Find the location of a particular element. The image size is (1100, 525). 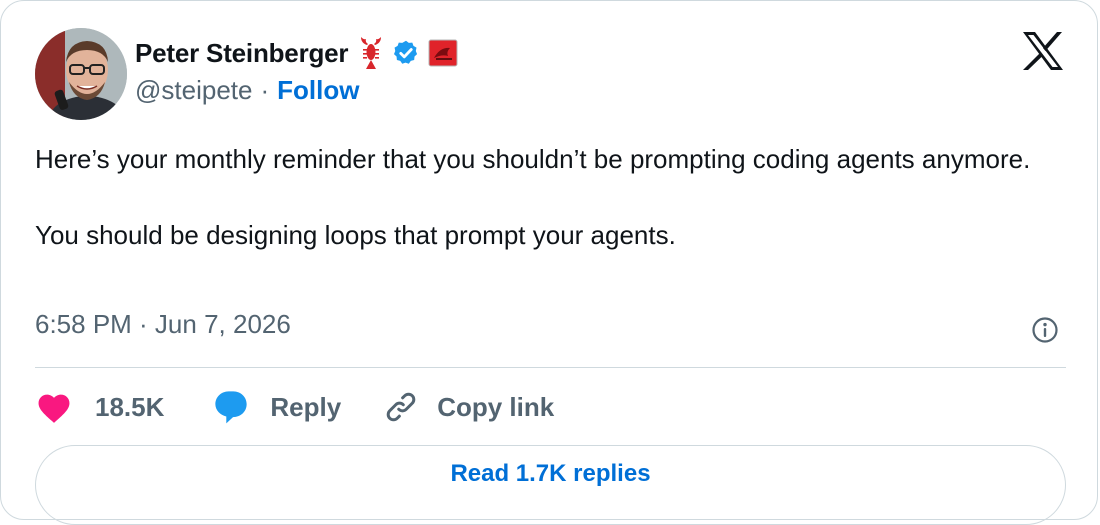

avatar-photo is located at coordinates (81, 74).